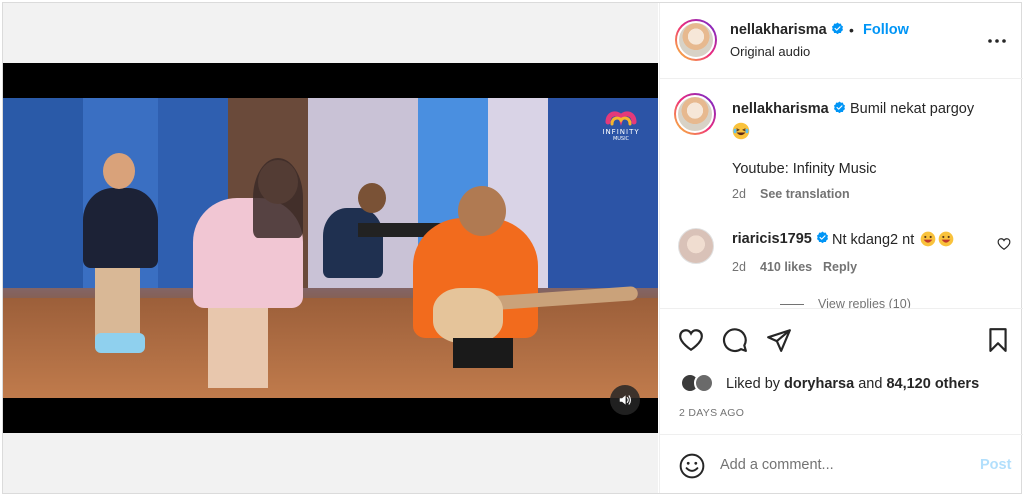 The image size is (1024, 496). I want to click on add-comment-input, so click(845, 465).